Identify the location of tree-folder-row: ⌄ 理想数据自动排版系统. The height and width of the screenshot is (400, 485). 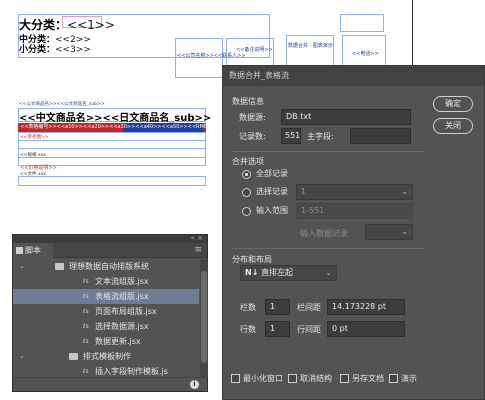
(106, 266).